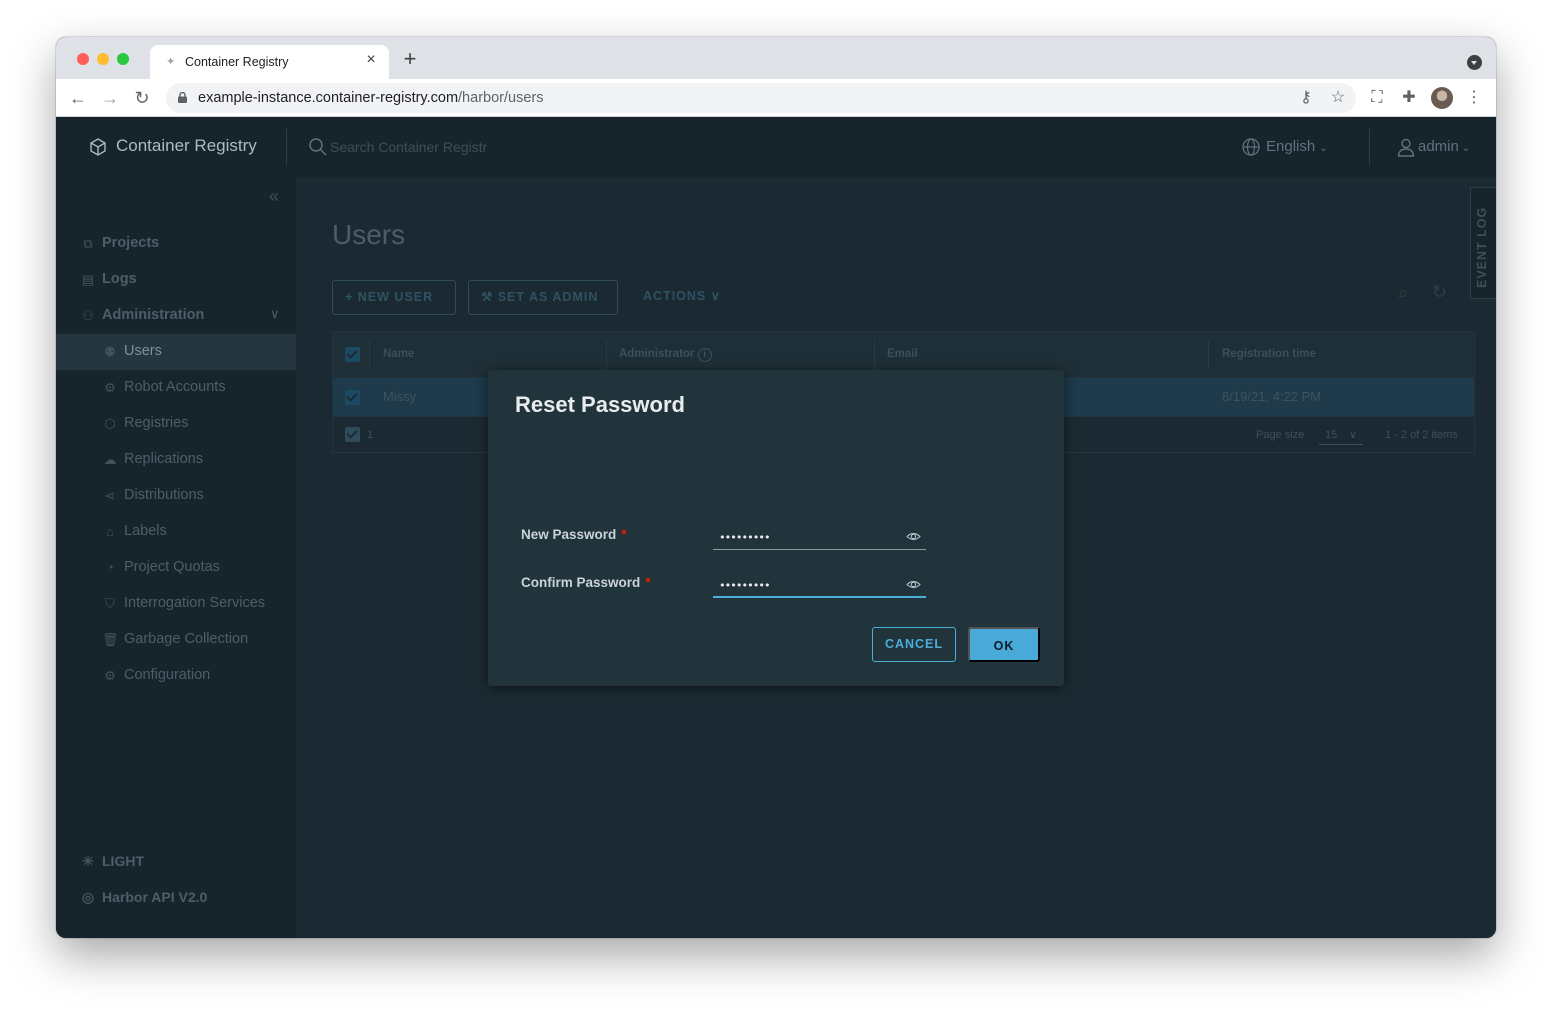 This screenshot has width=1552, height=1012. What do you see at coordinates (1338, 98) in the screenshot?
I see `bookmark-star-icon: ☆` at bounding box center [1338, 98].